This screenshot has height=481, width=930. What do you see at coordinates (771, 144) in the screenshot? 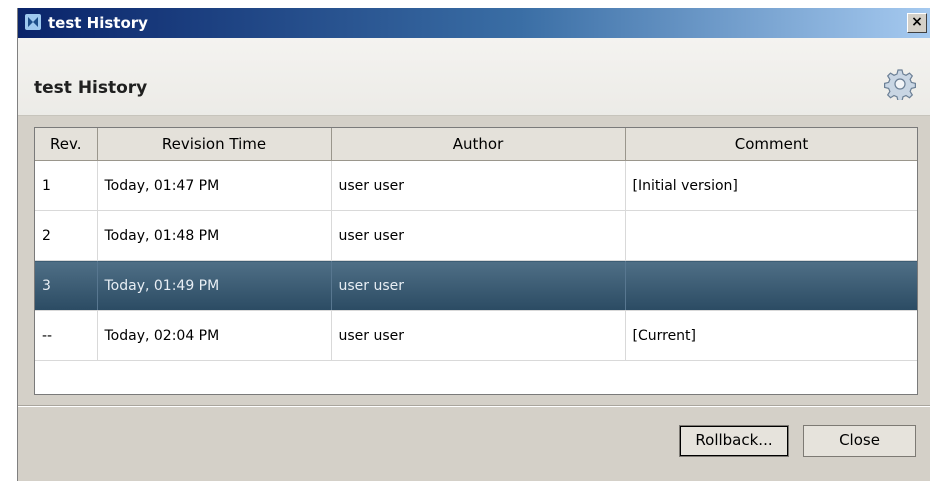
I see `column-header-comment: Comment` at bounding box center [771, 144].